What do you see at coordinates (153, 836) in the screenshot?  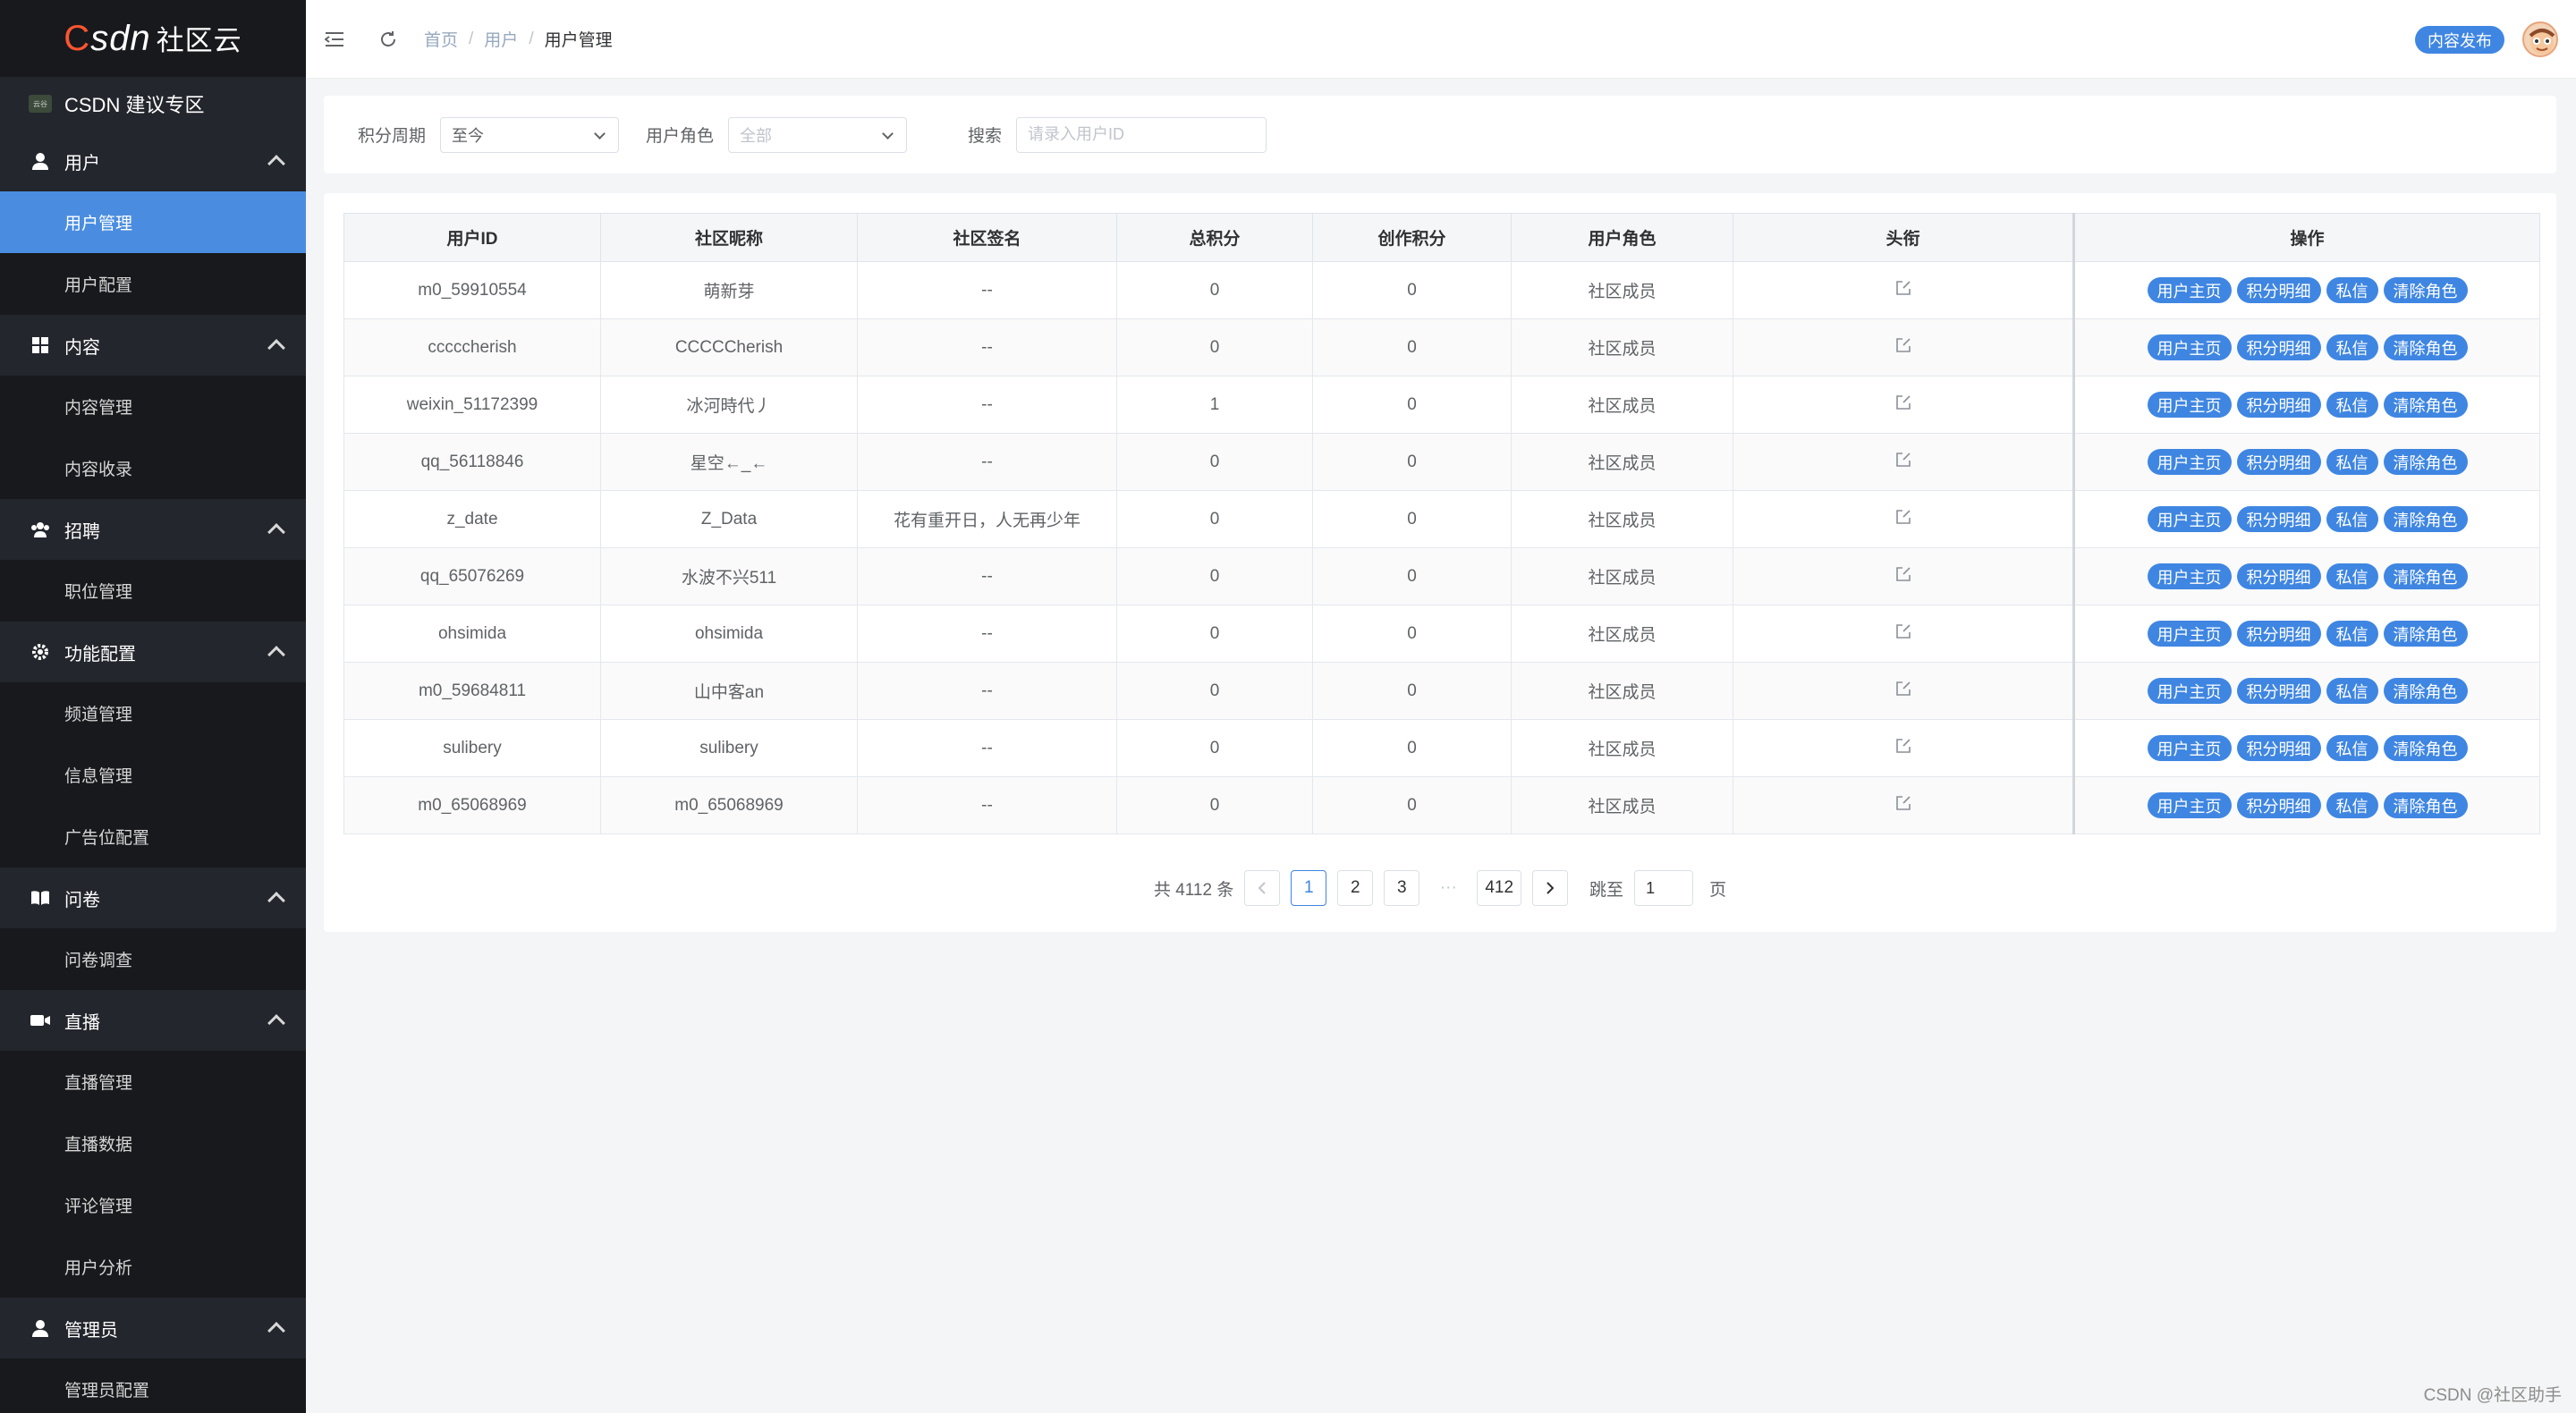 I see `sidebar-item: 广告位配置` at bounding box center [153, 836].